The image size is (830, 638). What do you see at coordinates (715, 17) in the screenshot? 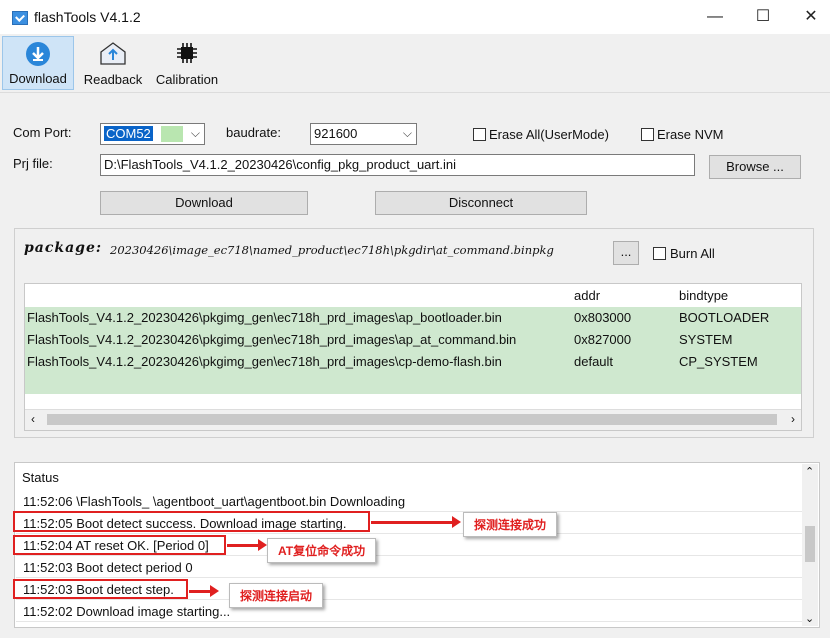
I see `minimize-button: —` at bounding box center [715, 17].